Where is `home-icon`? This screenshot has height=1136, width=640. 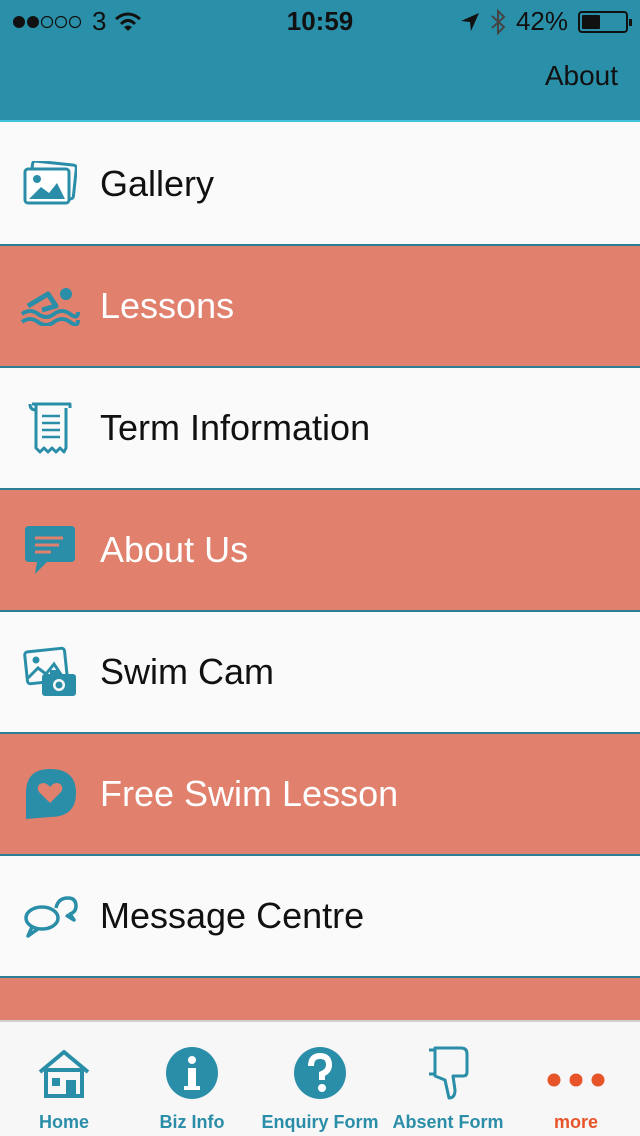 home-icon is located at coordinates (64, 1074).